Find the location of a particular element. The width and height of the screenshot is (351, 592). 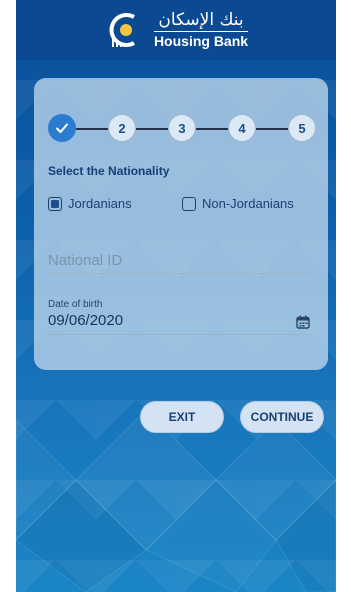

step-2: 2 is located at coordinates (122, 128).